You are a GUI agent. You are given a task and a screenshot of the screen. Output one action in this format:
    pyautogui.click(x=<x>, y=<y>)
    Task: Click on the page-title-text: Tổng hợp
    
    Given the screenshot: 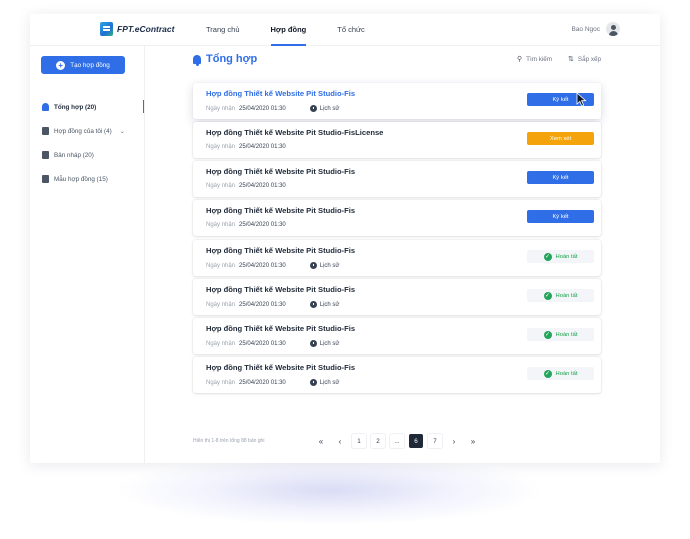 What is the action you would take?
    pyautogui.click(x=232, y=59)
    